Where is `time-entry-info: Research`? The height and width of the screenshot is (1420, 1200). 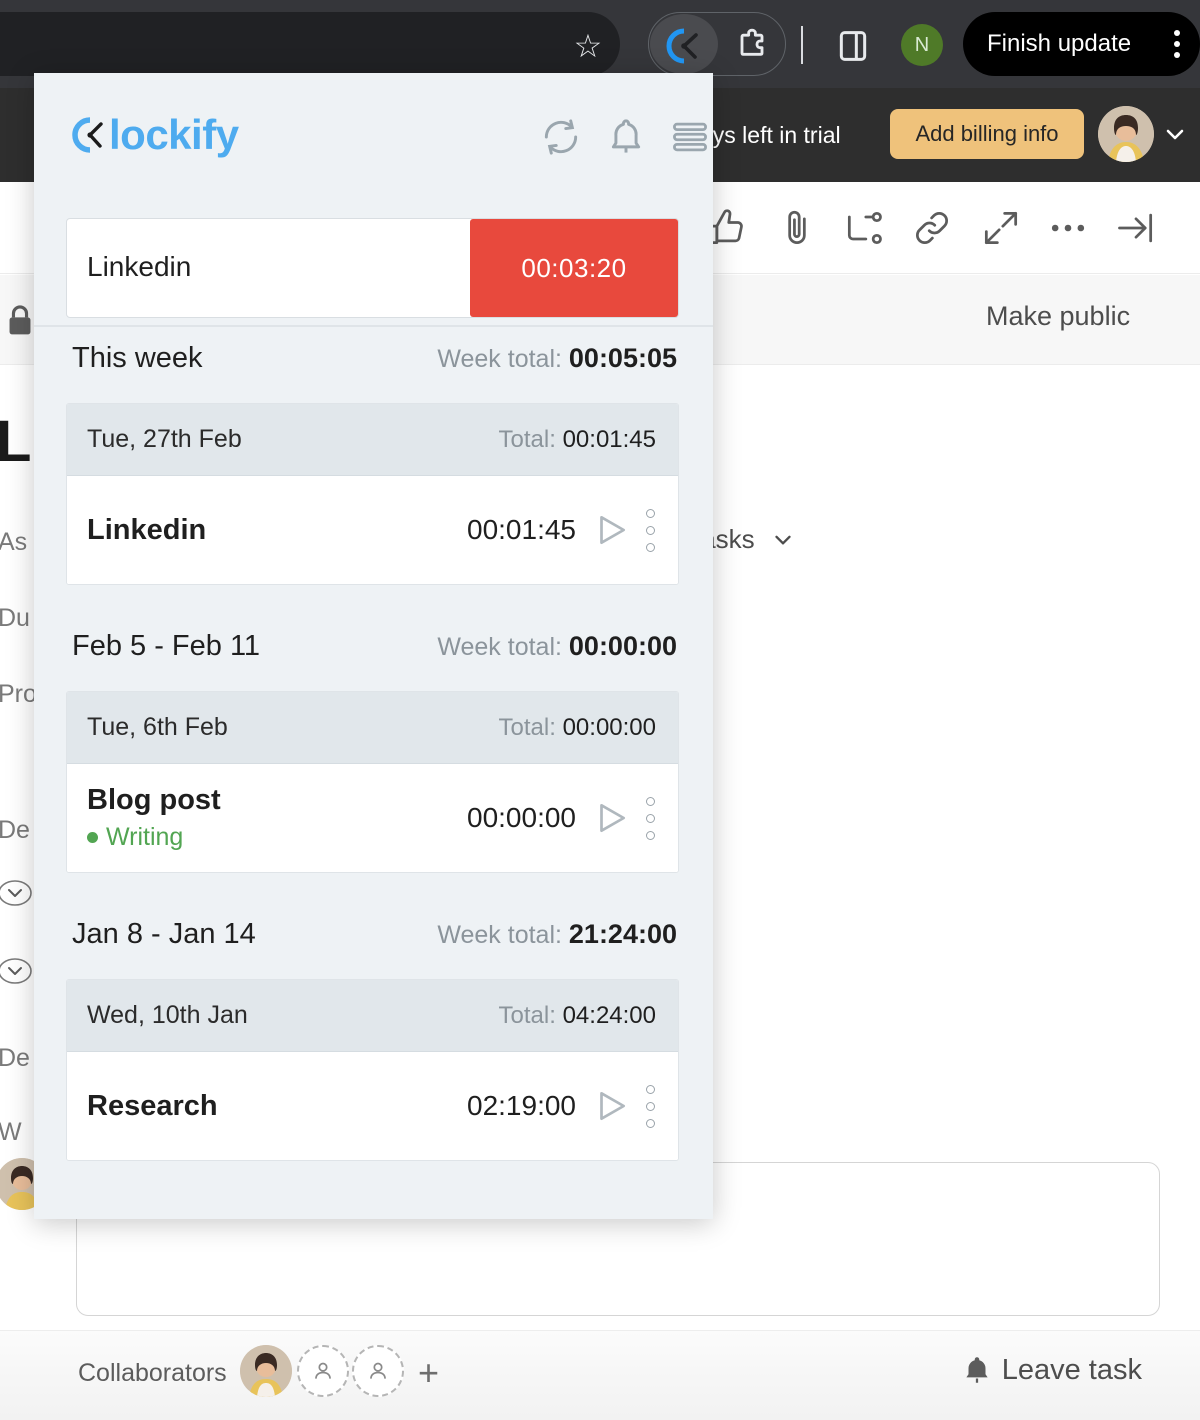
time-entry-info: Research is located at coordinates (152, 1106).